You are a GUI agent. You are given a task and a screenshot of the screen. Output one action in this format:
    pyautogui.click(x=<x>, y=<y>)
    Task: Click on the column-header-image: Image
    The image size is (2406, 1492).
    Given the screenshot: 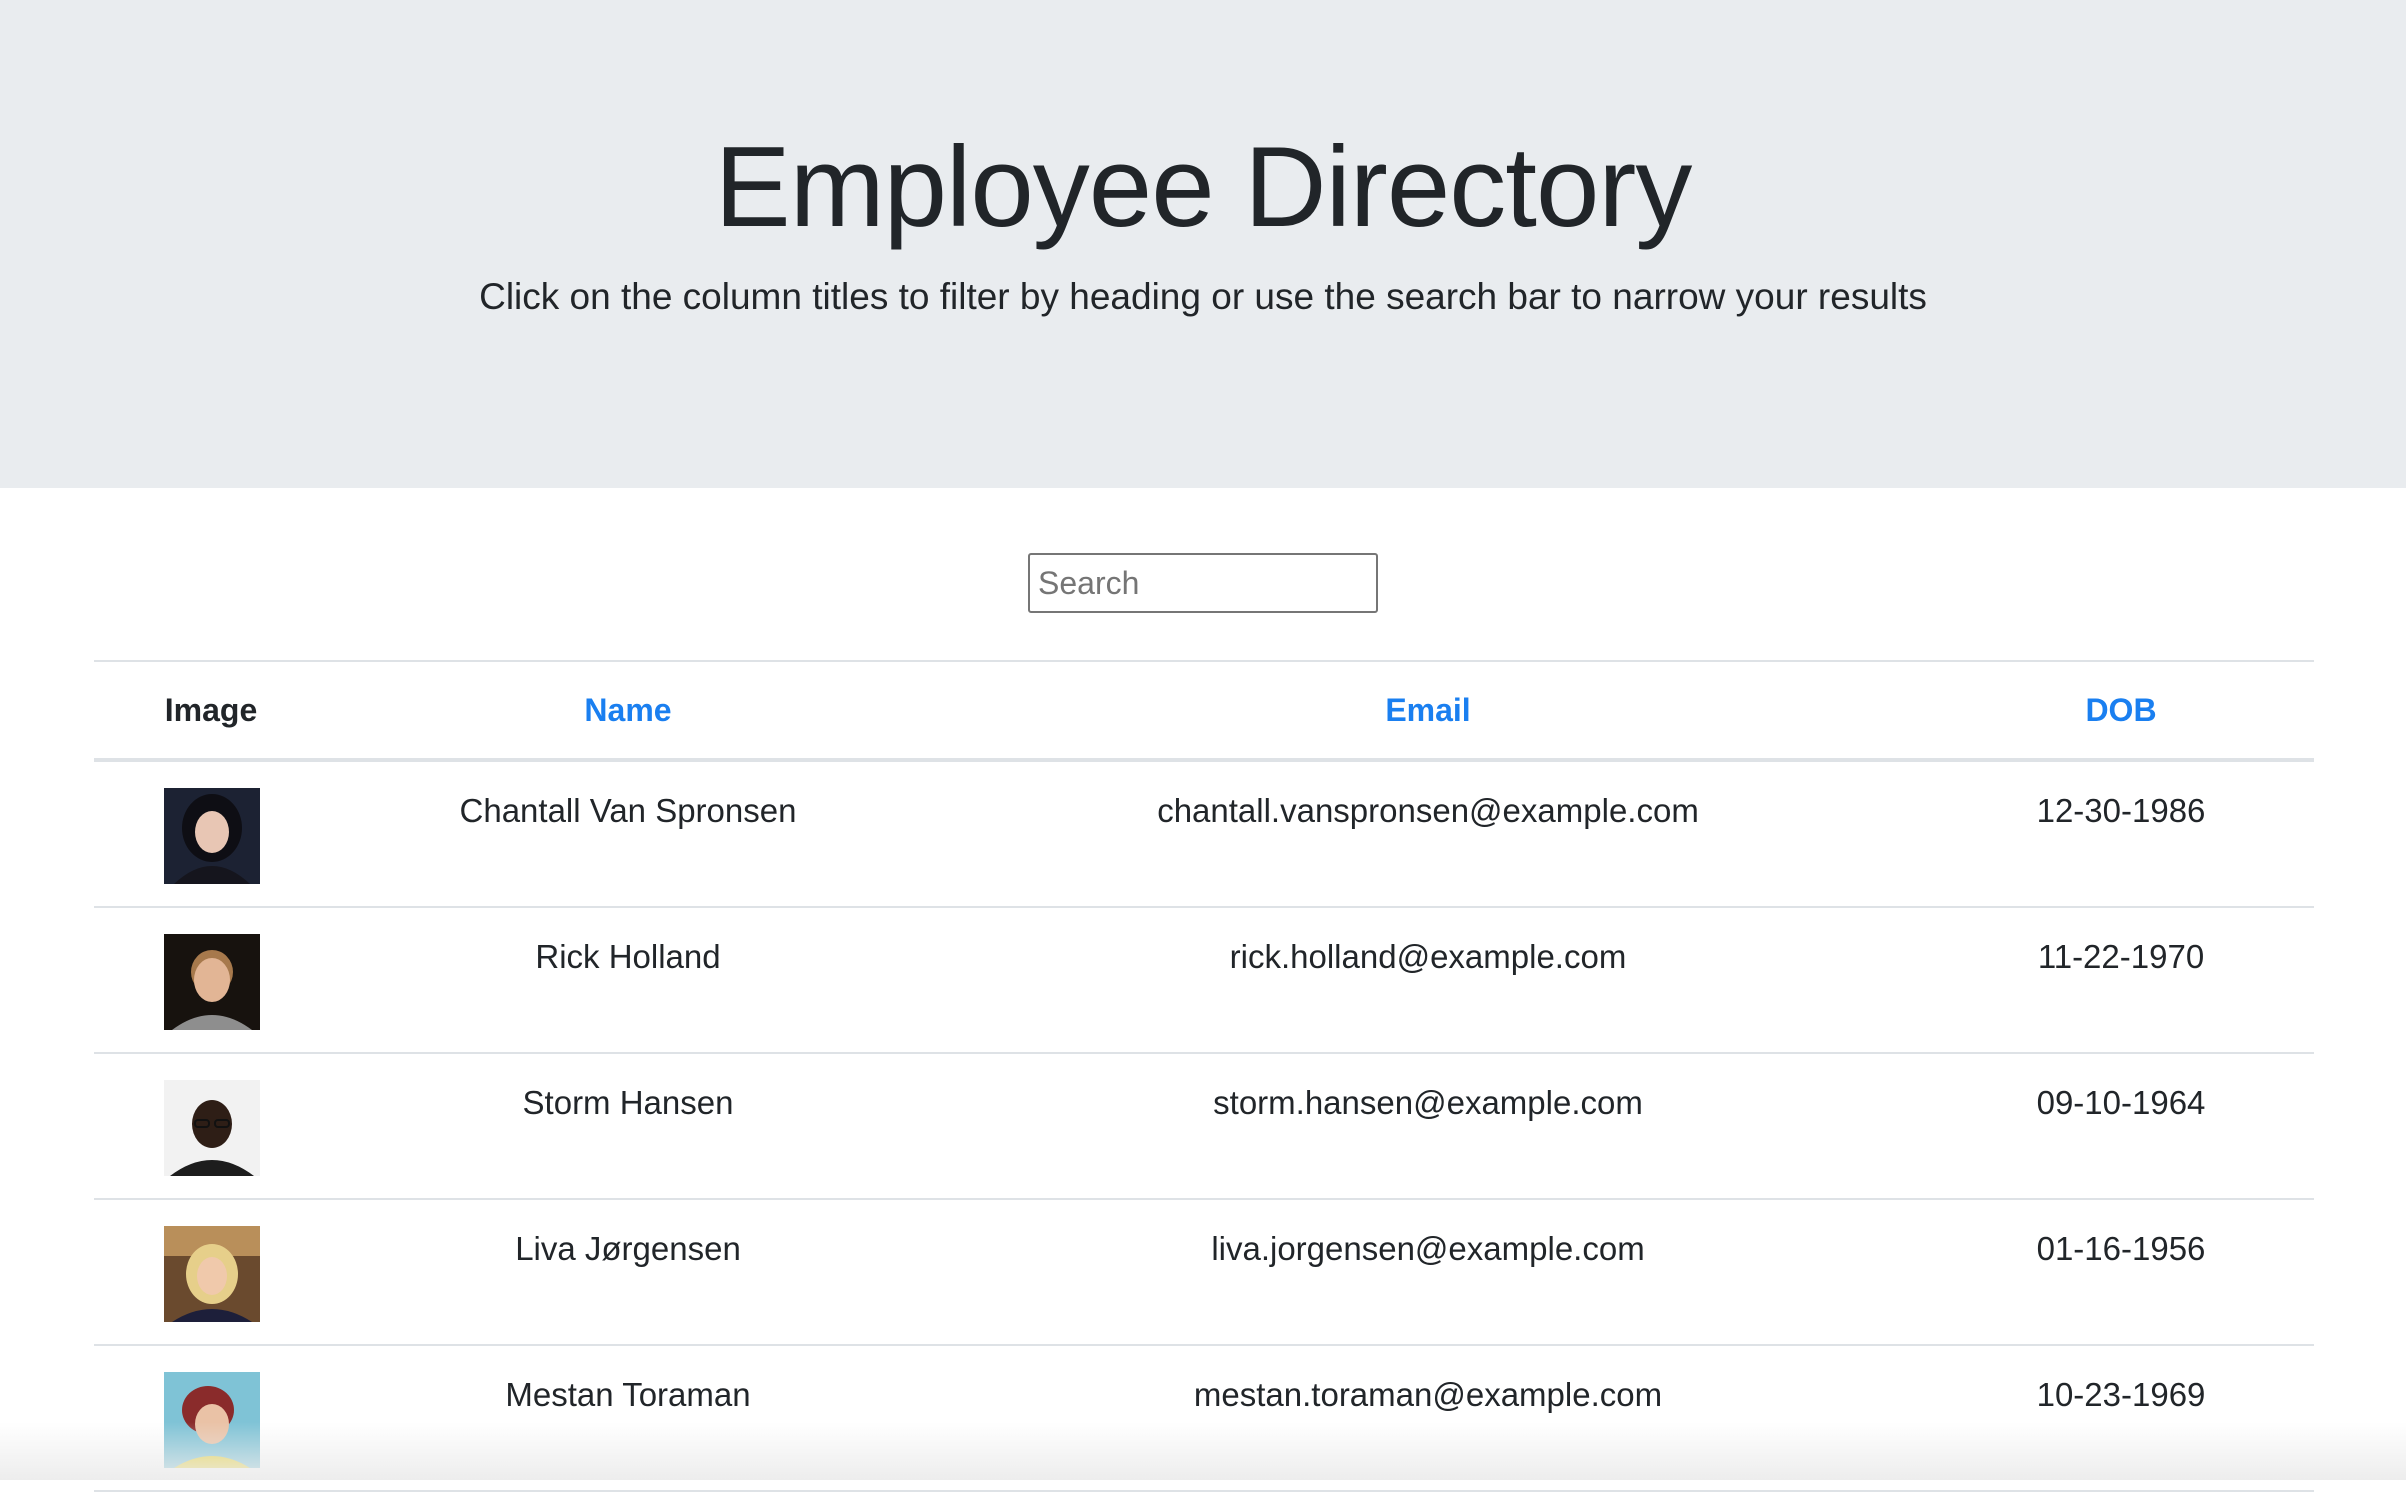 What is the action you would take?
    pyautogui.click(x=211, y=710)
    